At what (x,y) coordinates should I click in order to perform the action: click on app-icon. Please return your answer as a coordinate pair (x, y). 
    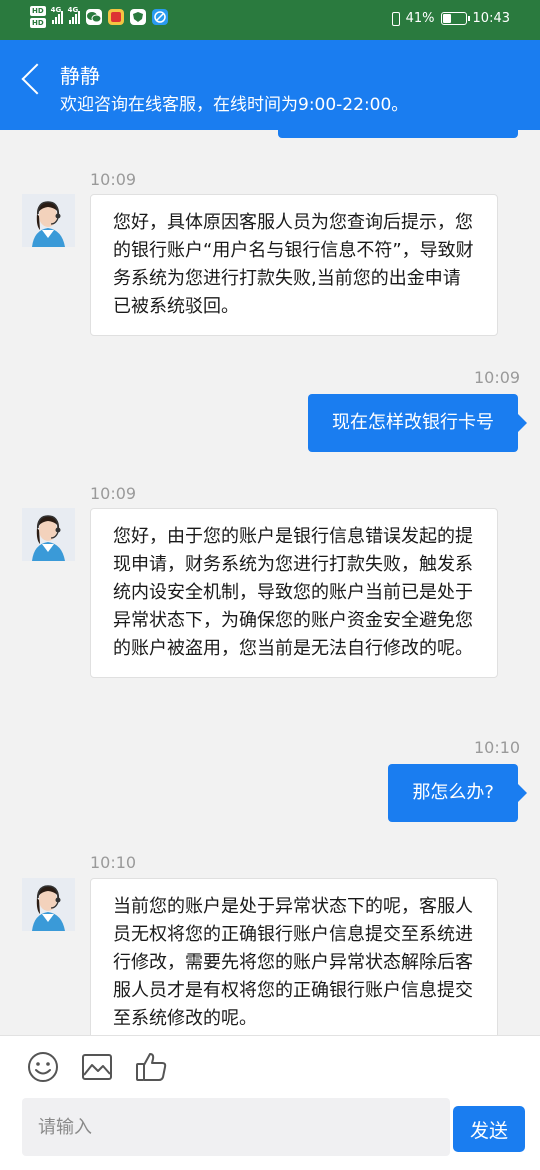
    Looking at the image, I should click on (115, 17).